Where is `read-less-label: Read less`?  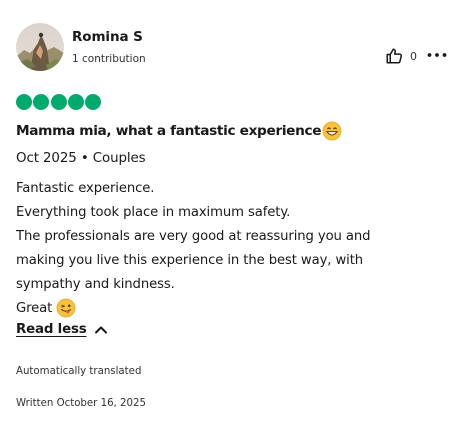 read-less-label: Read less is located at coordinates (51, 329).